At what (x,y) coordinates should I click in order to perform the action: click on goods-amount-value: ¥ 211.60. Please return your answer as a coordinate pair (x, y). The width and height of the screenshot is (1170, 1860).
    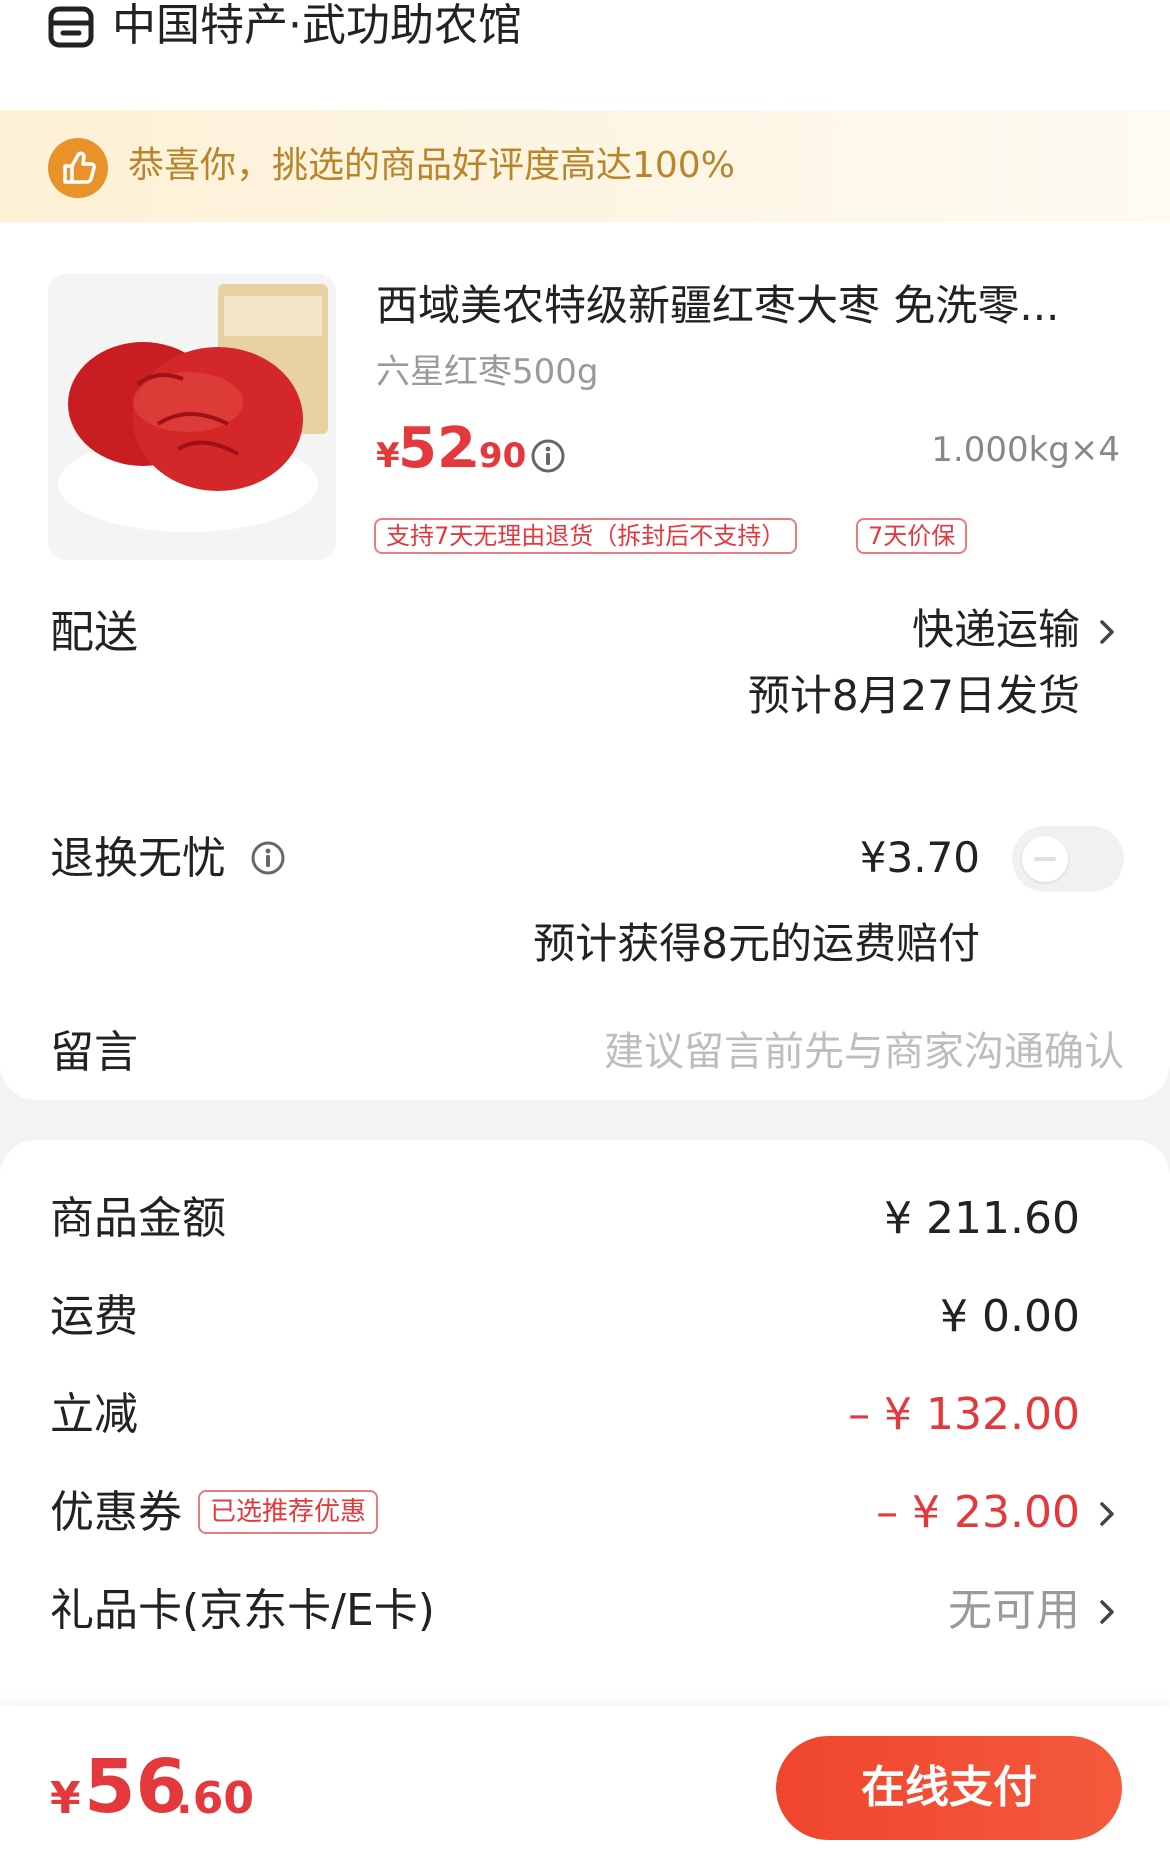
    Looking at the image, I should click on (982, 1218).